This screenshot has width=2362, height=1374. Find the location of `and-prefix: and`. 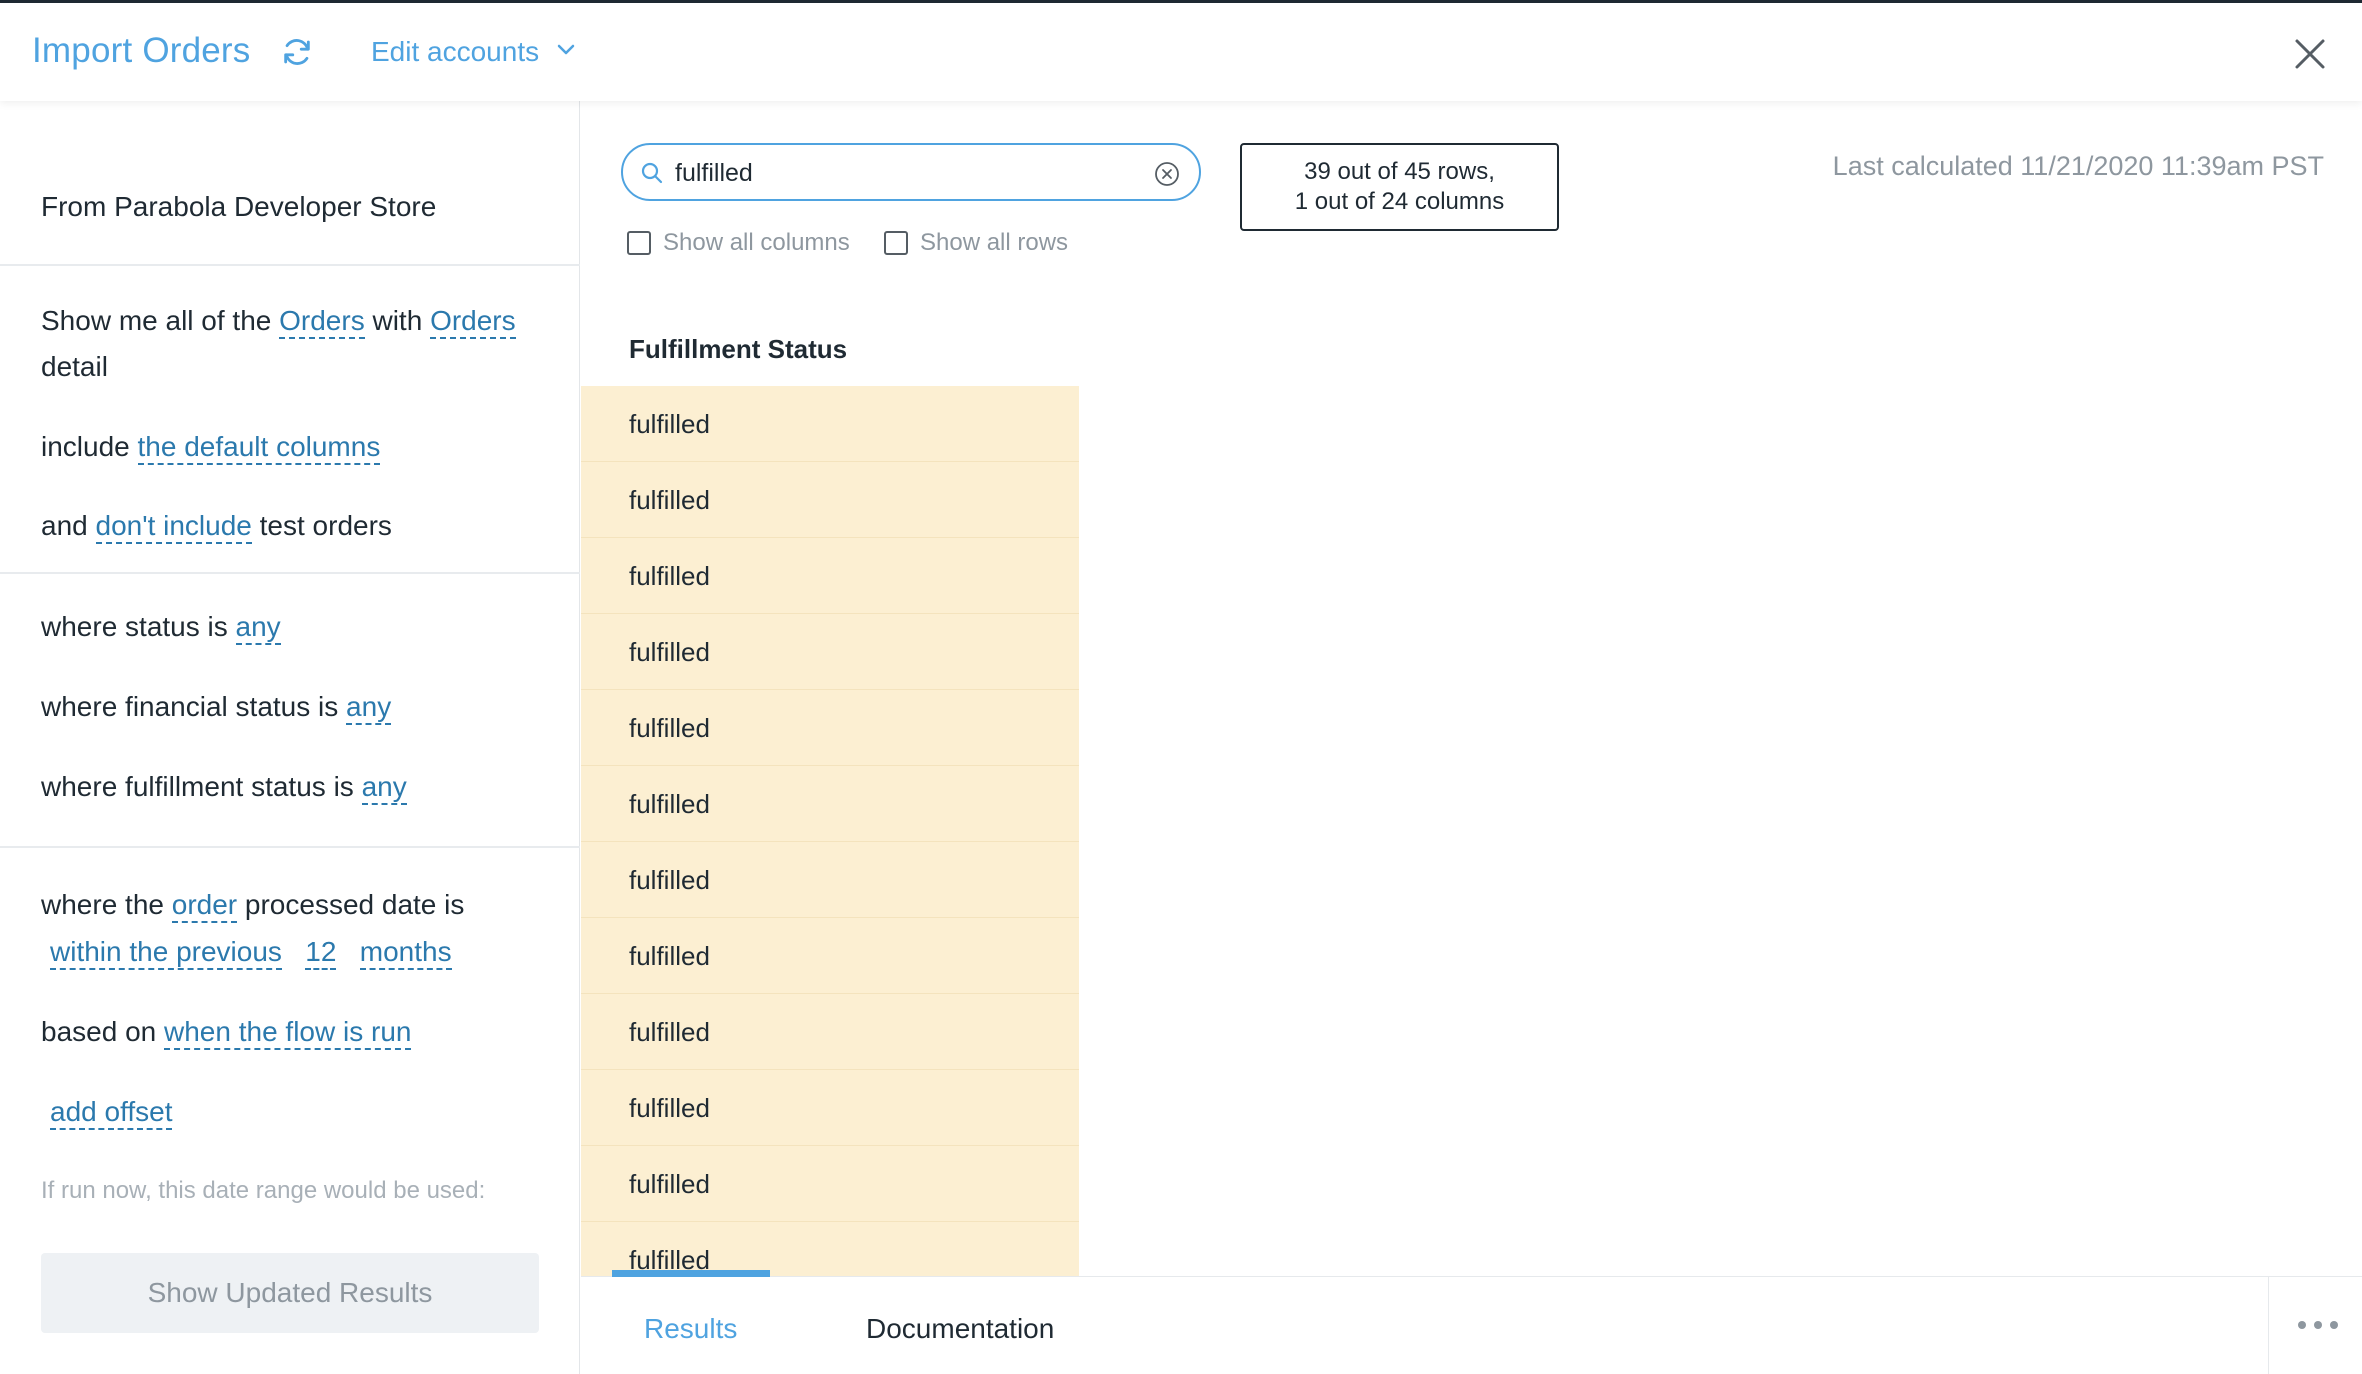

and-prefix: and is located at coordinates (64, 525).